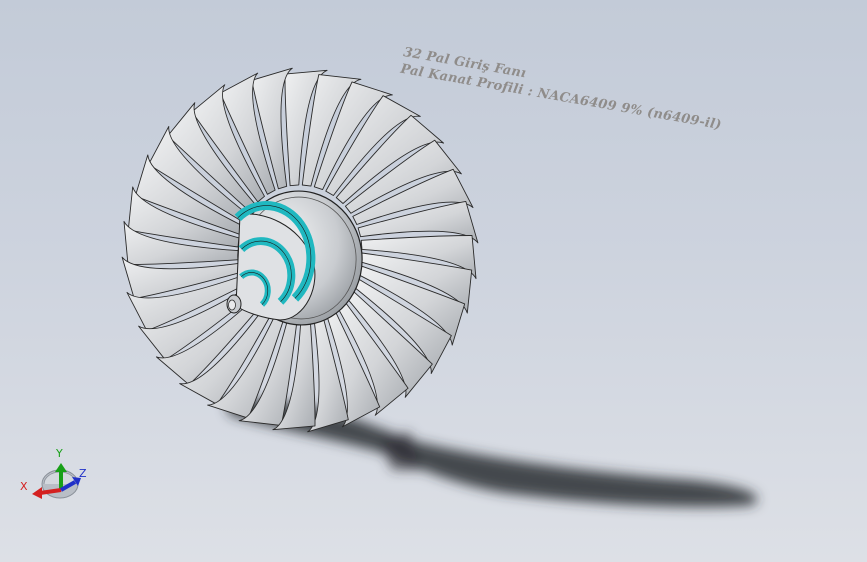 This screenshot has height=562, width=867. What do you see at coordinates (83, 473) in the screenshot?
I see `z-axis-label: Z` at bounding box center [83, 473].